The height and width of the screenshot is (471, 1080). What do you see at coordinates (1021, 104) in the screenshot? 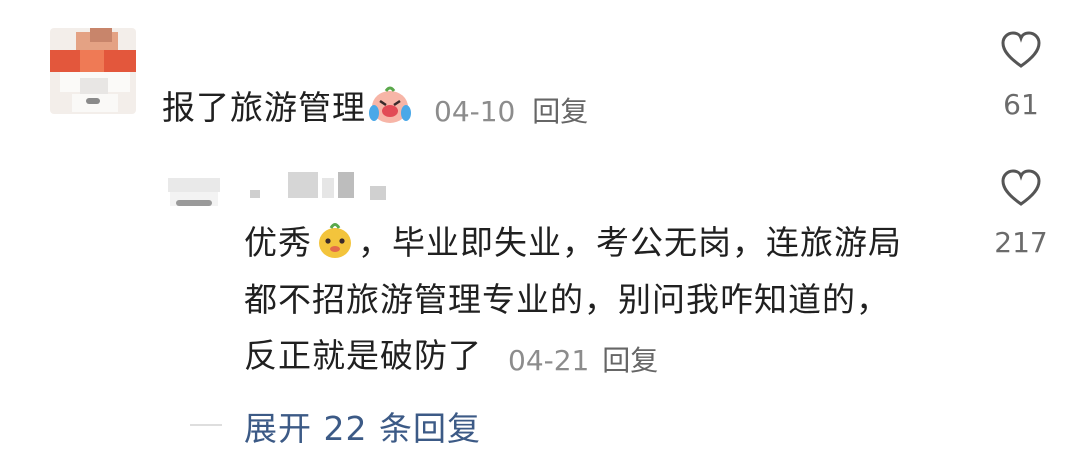
I see `like-count: 61` at bounding box center [1021, 104].